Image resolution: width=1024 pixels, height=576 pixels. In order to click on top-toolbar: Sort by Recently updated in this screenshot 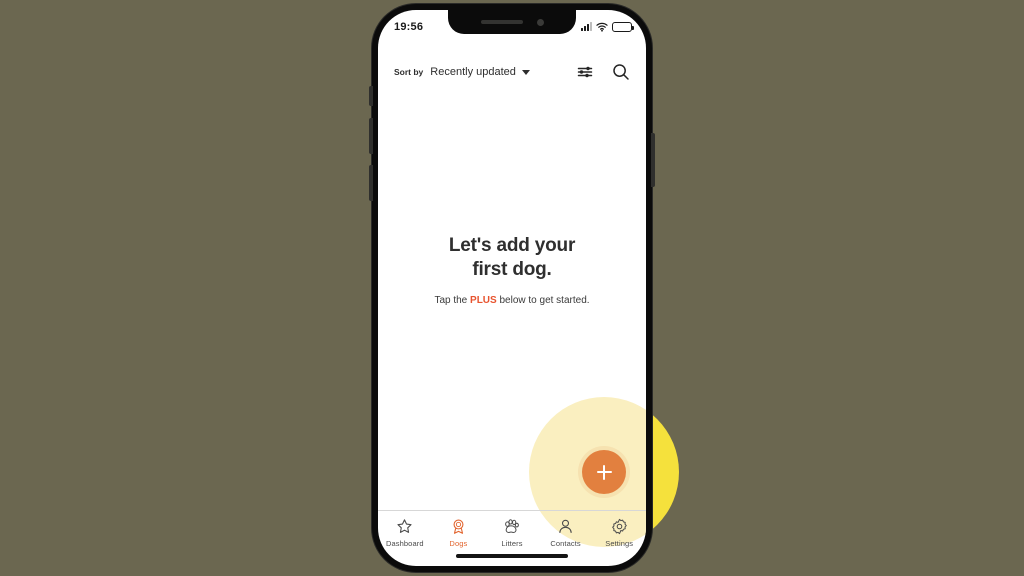, I will do `click(512, 72)`.